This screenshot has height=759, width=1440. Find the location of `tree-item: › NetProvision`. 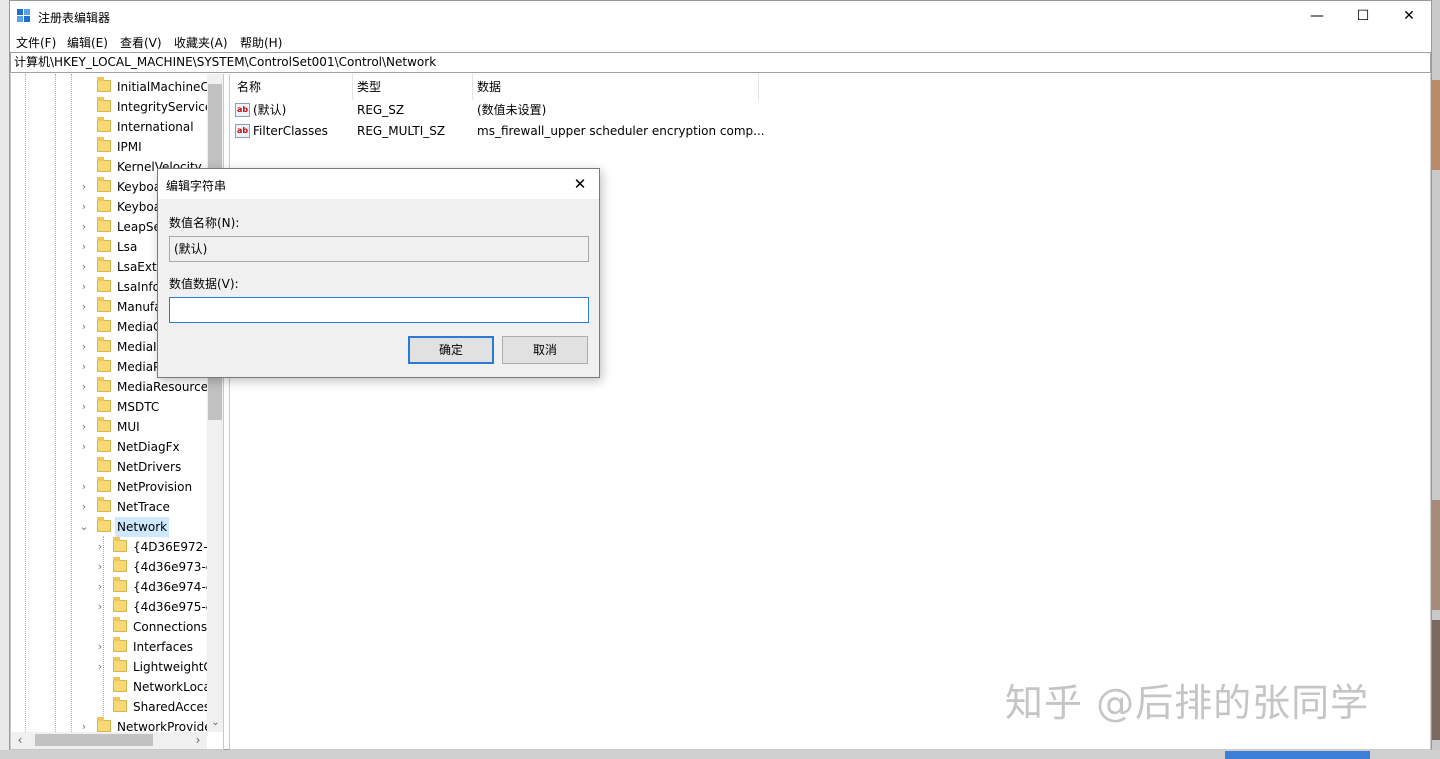

tree-item: › NetProvision is located at coordinates (109, 487).